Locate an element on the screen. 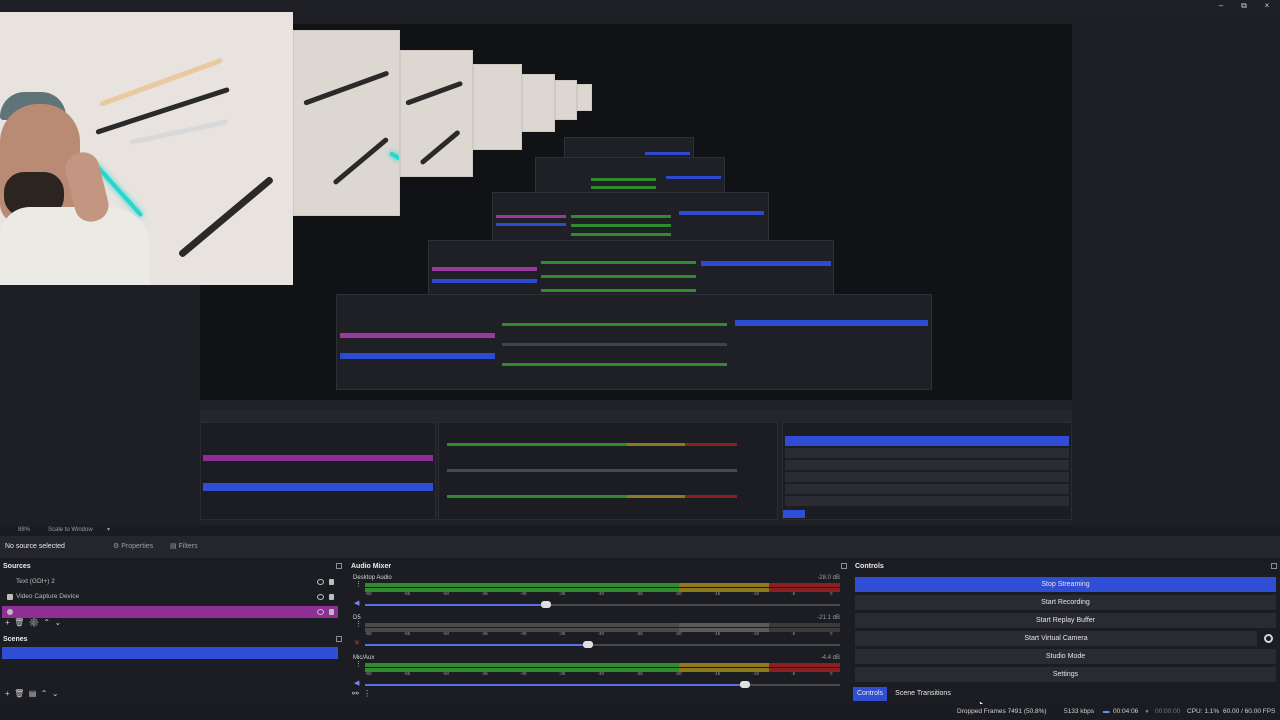 The width and height of the screenshot is (1280, 720). track-db: -4.4 dB is located at coordinates (830, 658).